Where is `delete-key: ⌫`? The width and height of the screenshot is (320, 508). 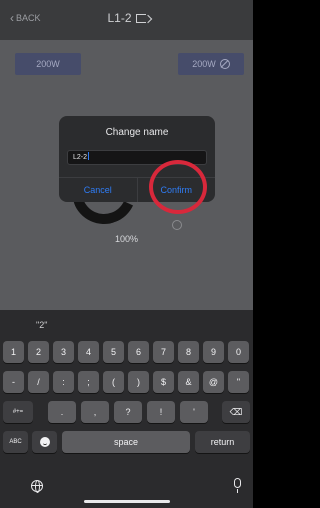
delete-key: ⌫ is located at coordinates (236, 412).